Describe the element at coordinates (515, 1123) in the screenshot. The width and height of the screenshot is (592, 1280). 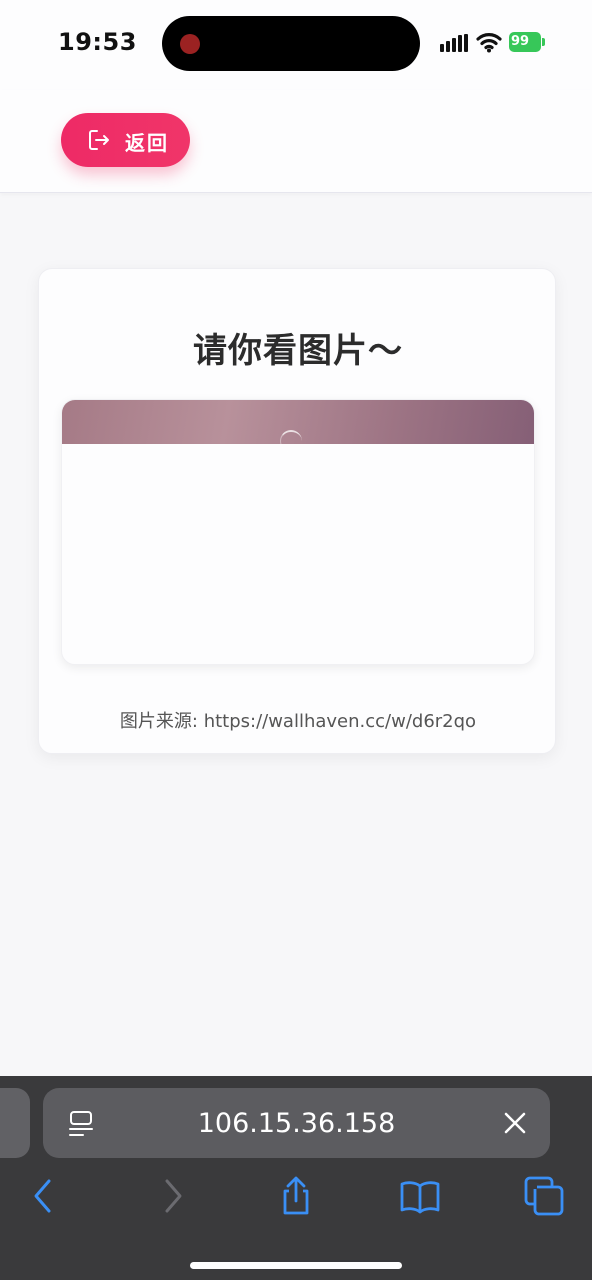
I see `close-icon` at that location.